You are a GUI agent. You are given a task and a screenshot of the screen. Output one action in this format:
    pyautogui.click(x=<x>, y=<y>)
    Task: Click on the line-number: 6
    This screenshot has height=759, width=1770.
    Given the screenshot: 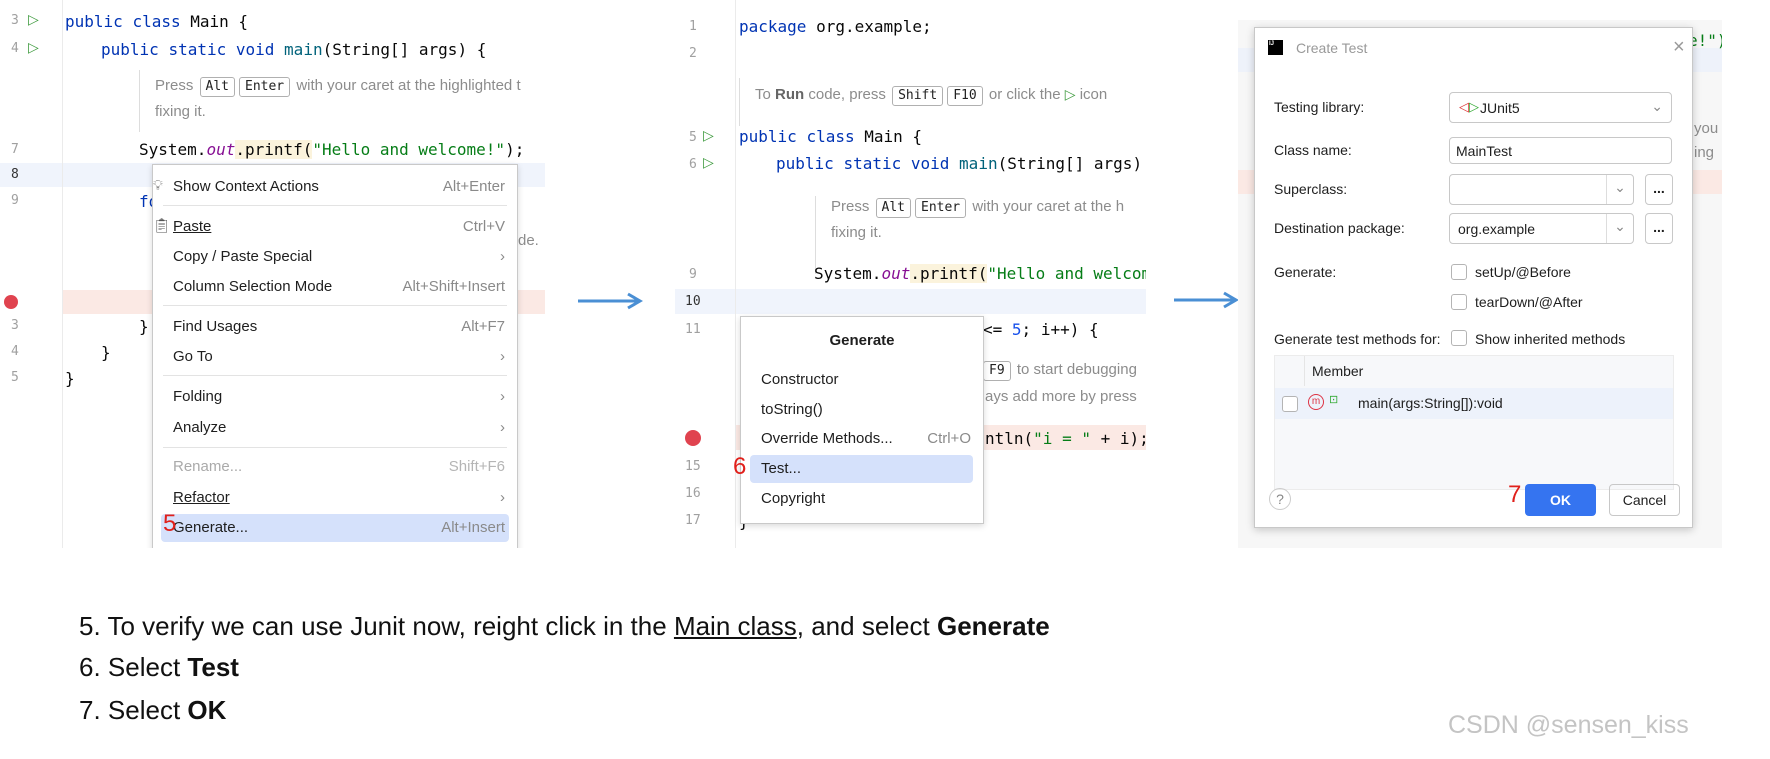 What is the action you would take?
    pyautogui.click(x=693, y=164)
    